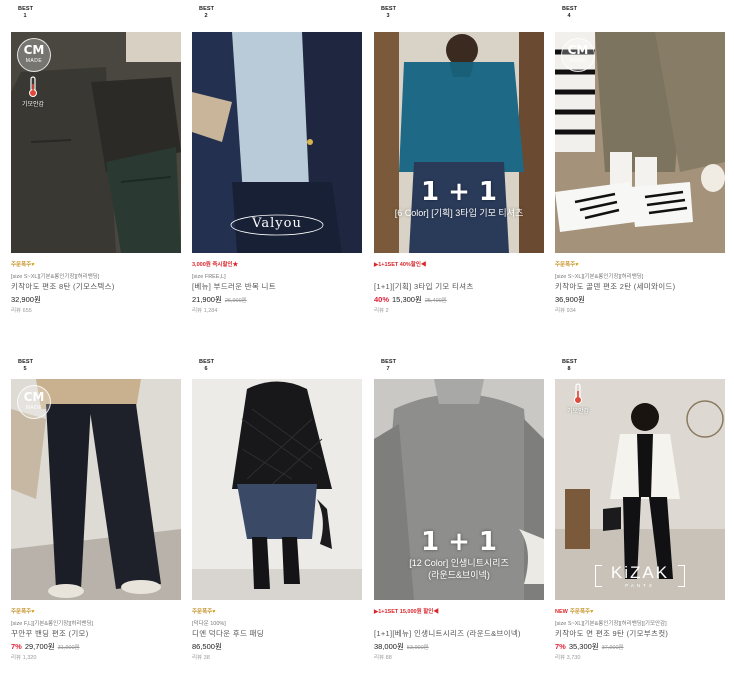 This screenshot has width=734, height=679. I want to click on product-image: CM MADE 기모안감, so click(96, 142).